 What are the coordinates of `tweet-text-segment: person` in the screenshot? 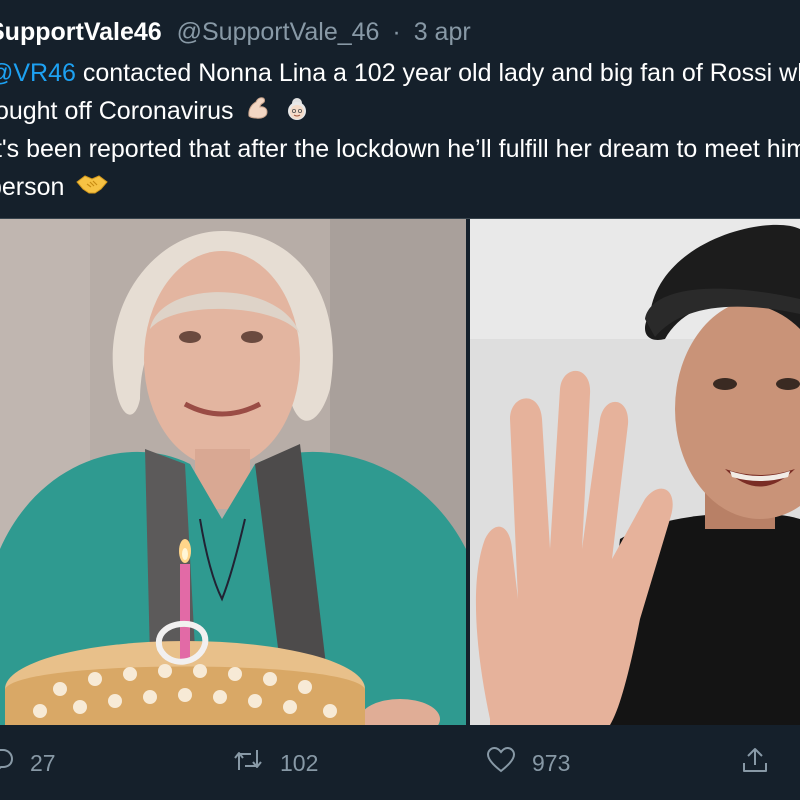 It's located at (32, 187).